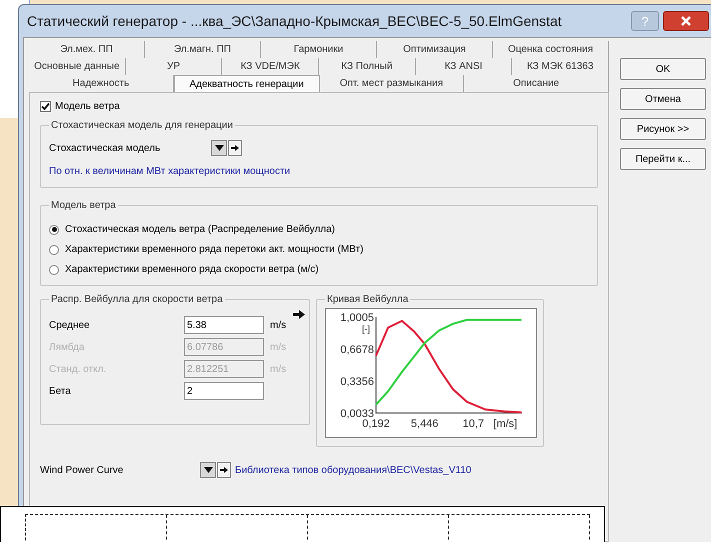 This screenshot has height=542, width=711. Describe the element at coordinates (142, 125) in the screenshot. I see `group-title: Стохастическая модель для генерации` at that location.